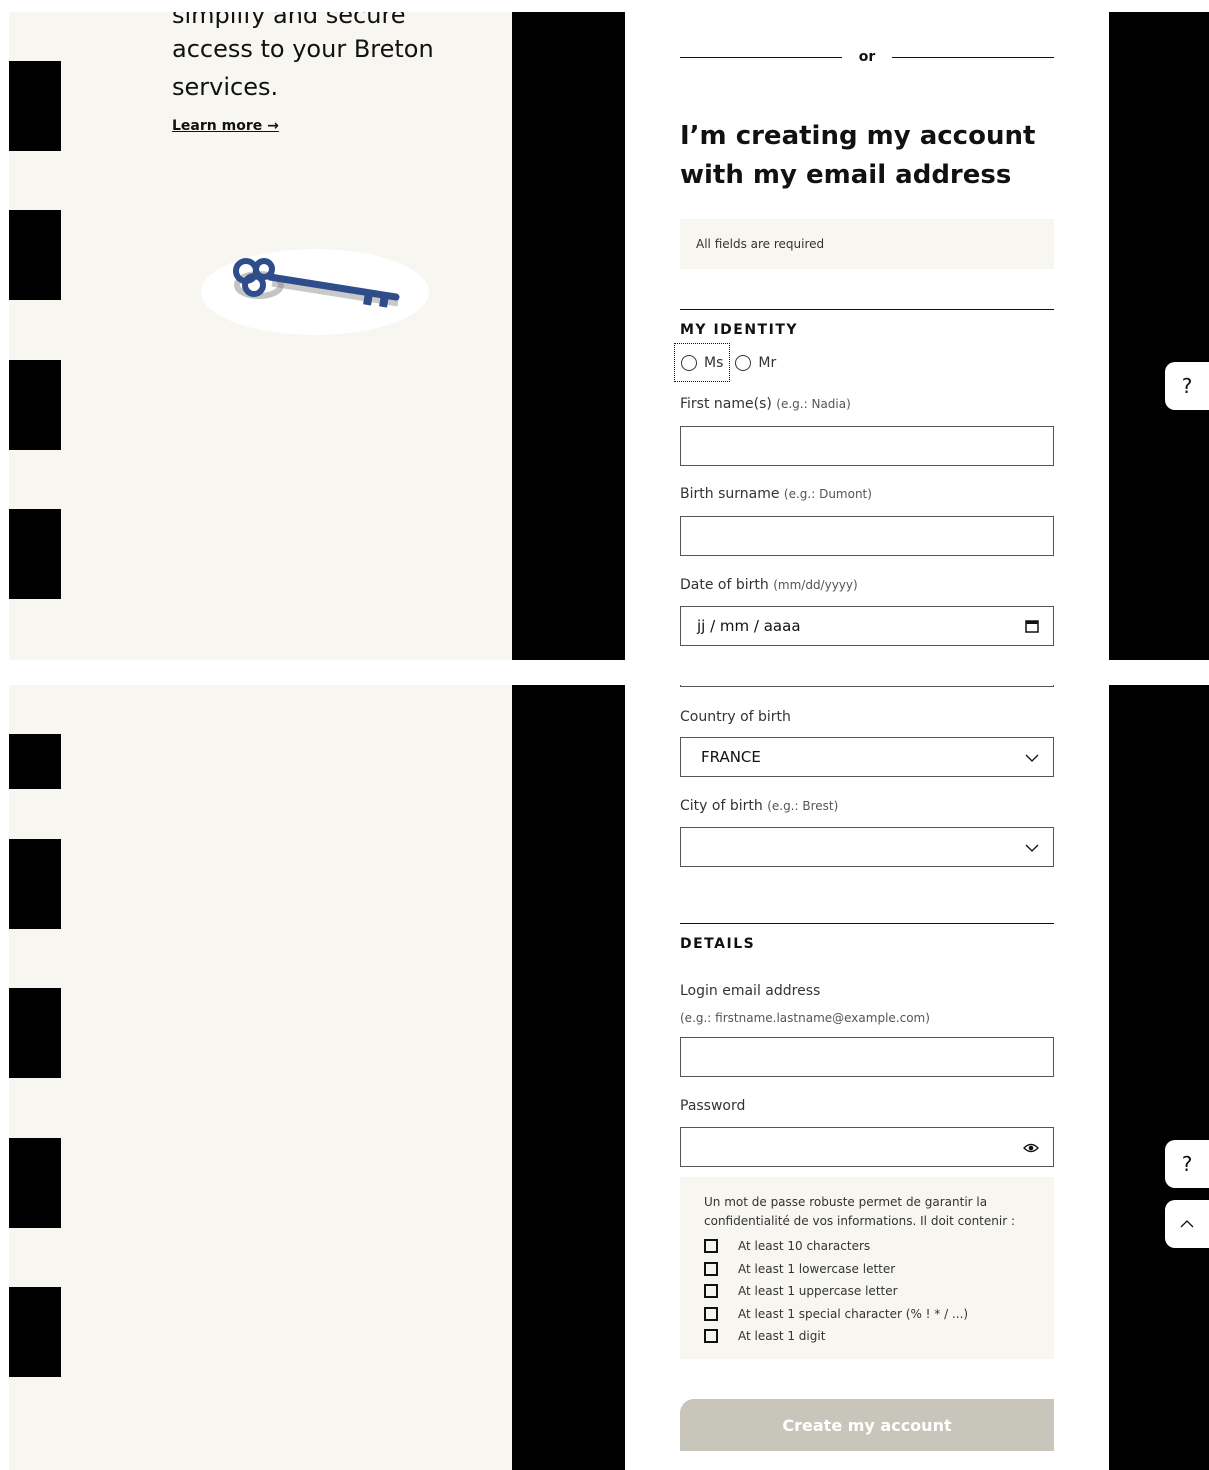  I want to click on key-icon, so click(316, 283).